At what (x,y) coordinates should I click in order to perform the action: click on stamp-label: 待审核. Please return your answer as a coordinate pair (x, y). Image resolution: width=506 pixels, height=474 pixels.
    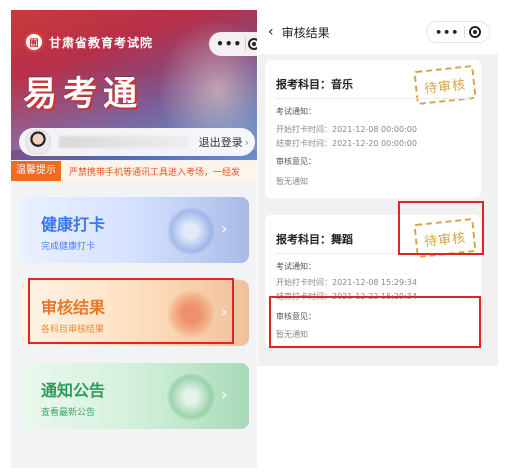
    Looking at the image, I should click on (445, 87).